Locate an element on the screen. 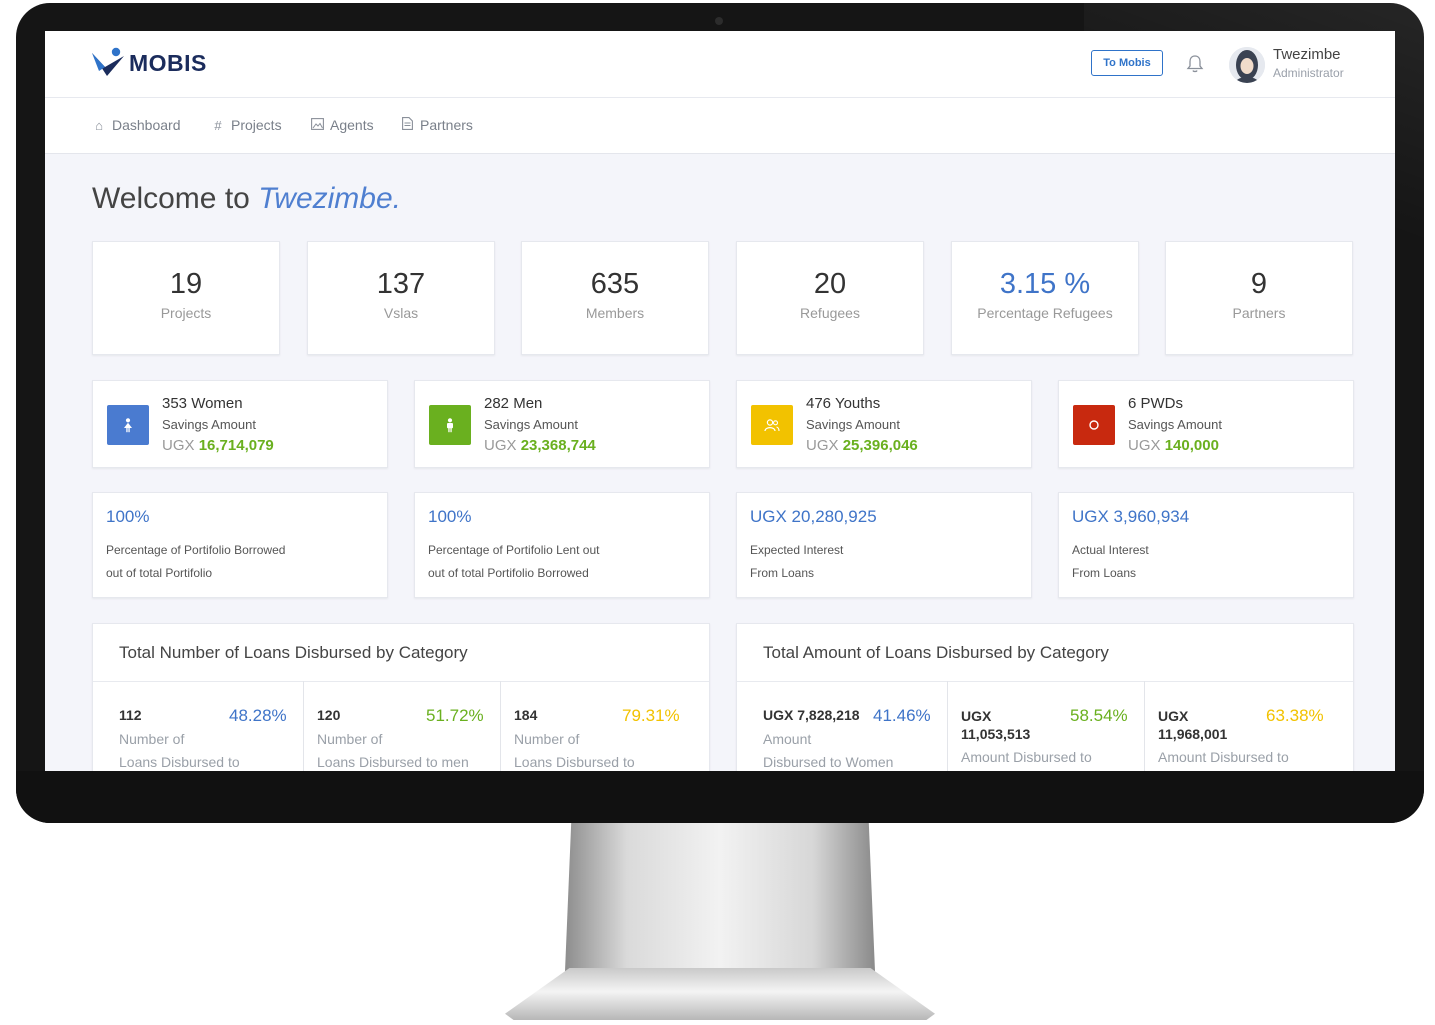 The height and width of the screenshot is (1025, 1435). cell-percentage: 41.46% is located at coordinates (902, 715).